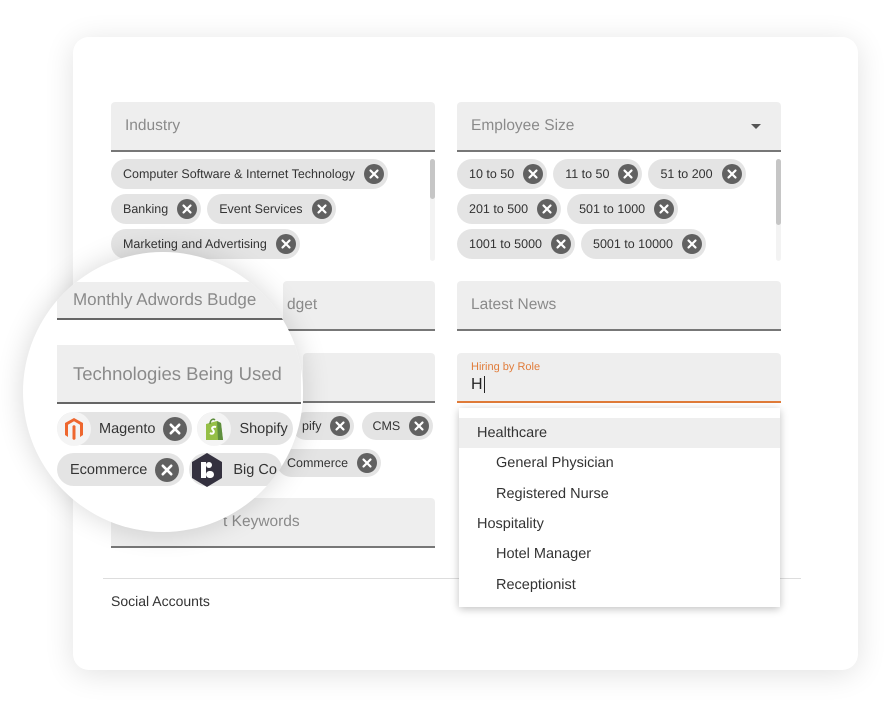 The height and width of the screenshot is (712, 895). What do you see at coordinates (263, 428) in the screenshot?
I see `chip-label: Shopify` at bounding box center [263, 428].